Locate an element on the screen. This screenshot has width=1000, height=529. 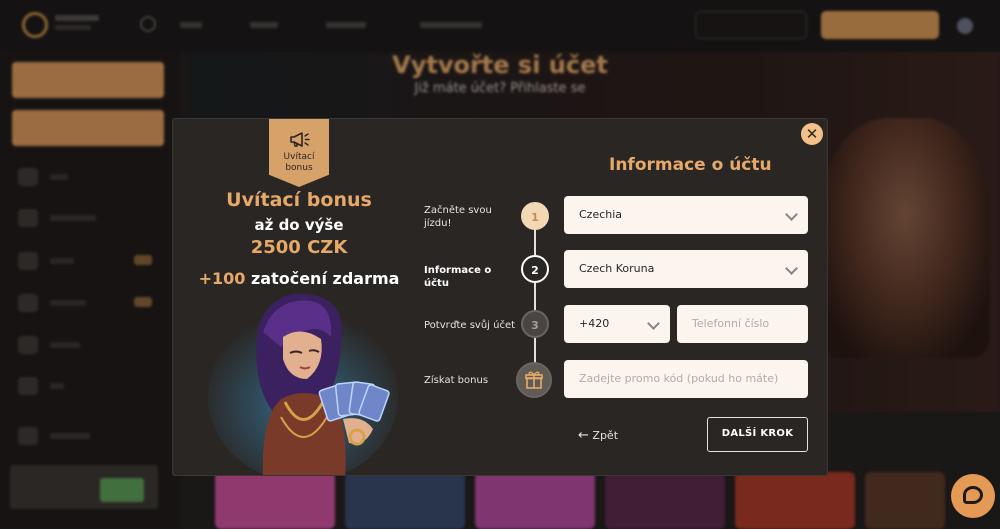
step-4-circle is located at coordinates (534, 380).